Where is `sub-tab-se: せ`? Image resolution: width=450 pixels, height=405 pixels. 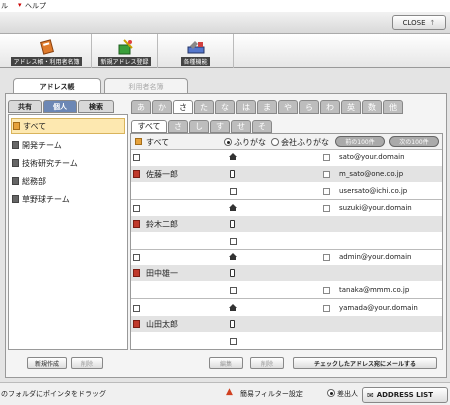
sub-tab-se: せ is located at coordinates (241, 126).